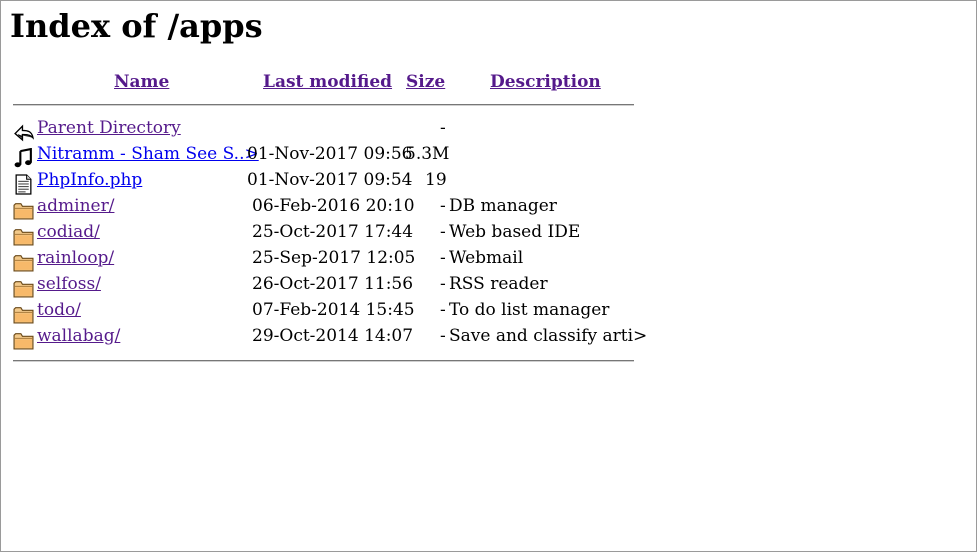 The width and height of the screenshot is (977, 552). I want to click on sort-by-name-link: Name, so click(141, 82).